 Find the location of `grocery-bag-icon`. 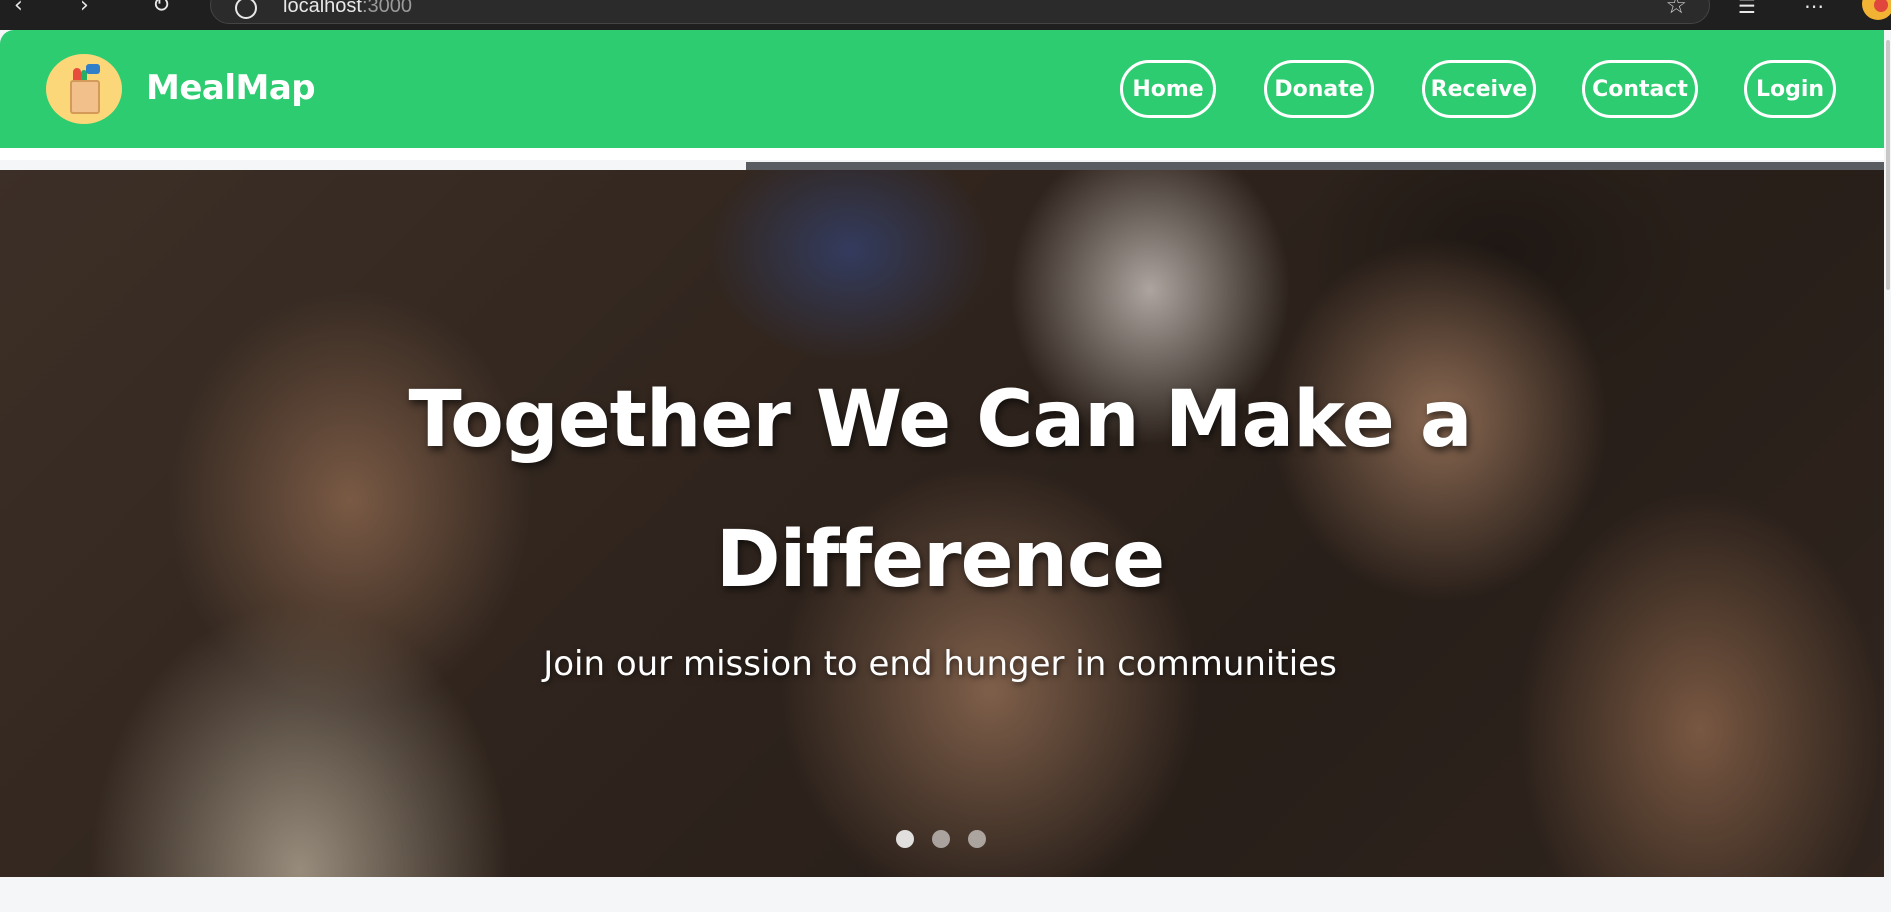

grocery-bag-icon is located at coordinates (84, 89).